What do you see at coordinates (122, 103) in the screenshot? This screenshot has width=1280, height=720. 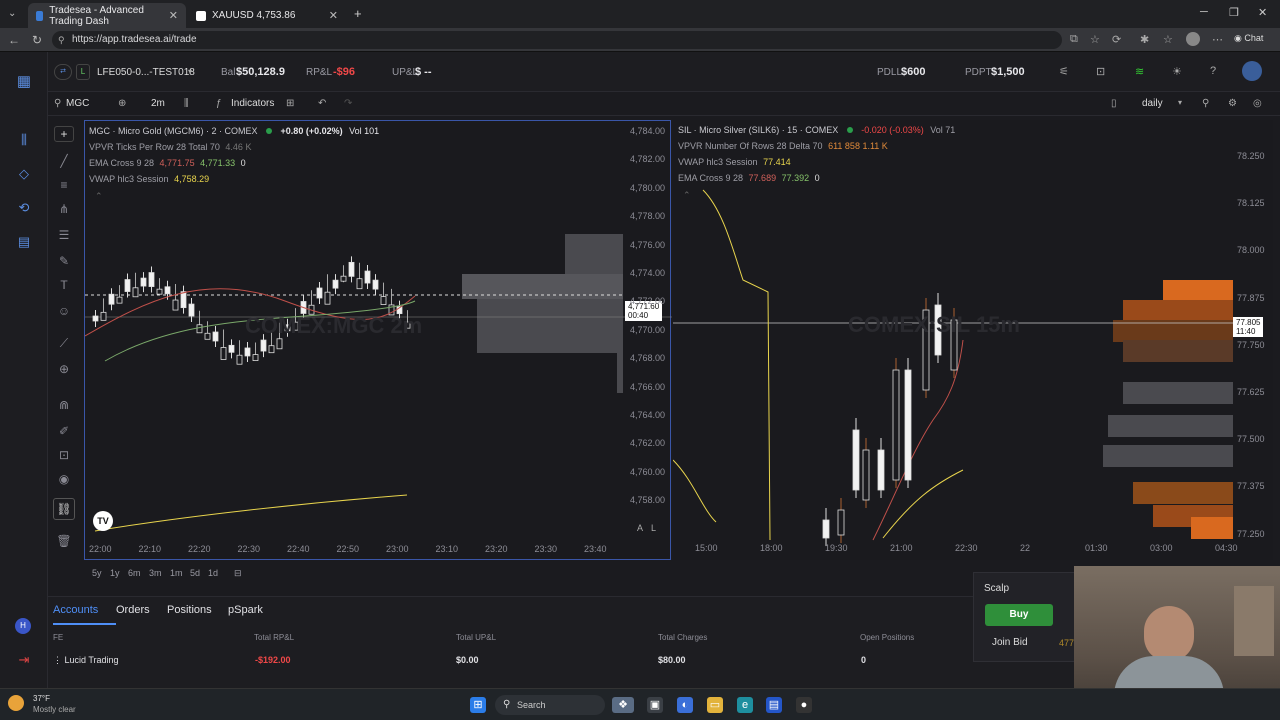 I see `add-symbol-icon: ⊕` at bounding box center [122, 103].